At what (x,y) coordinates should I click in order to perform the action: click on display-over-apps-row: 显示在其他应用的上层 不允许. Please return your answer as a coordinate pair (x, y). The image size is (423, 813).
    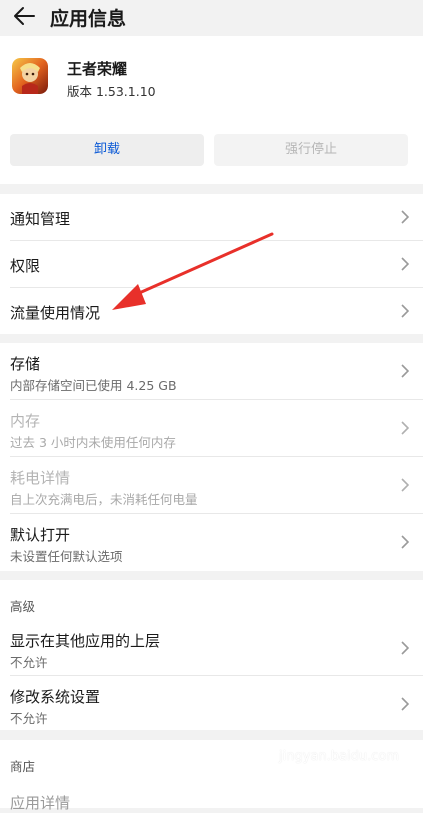
    Looking at the image, I should click on (211, 647).